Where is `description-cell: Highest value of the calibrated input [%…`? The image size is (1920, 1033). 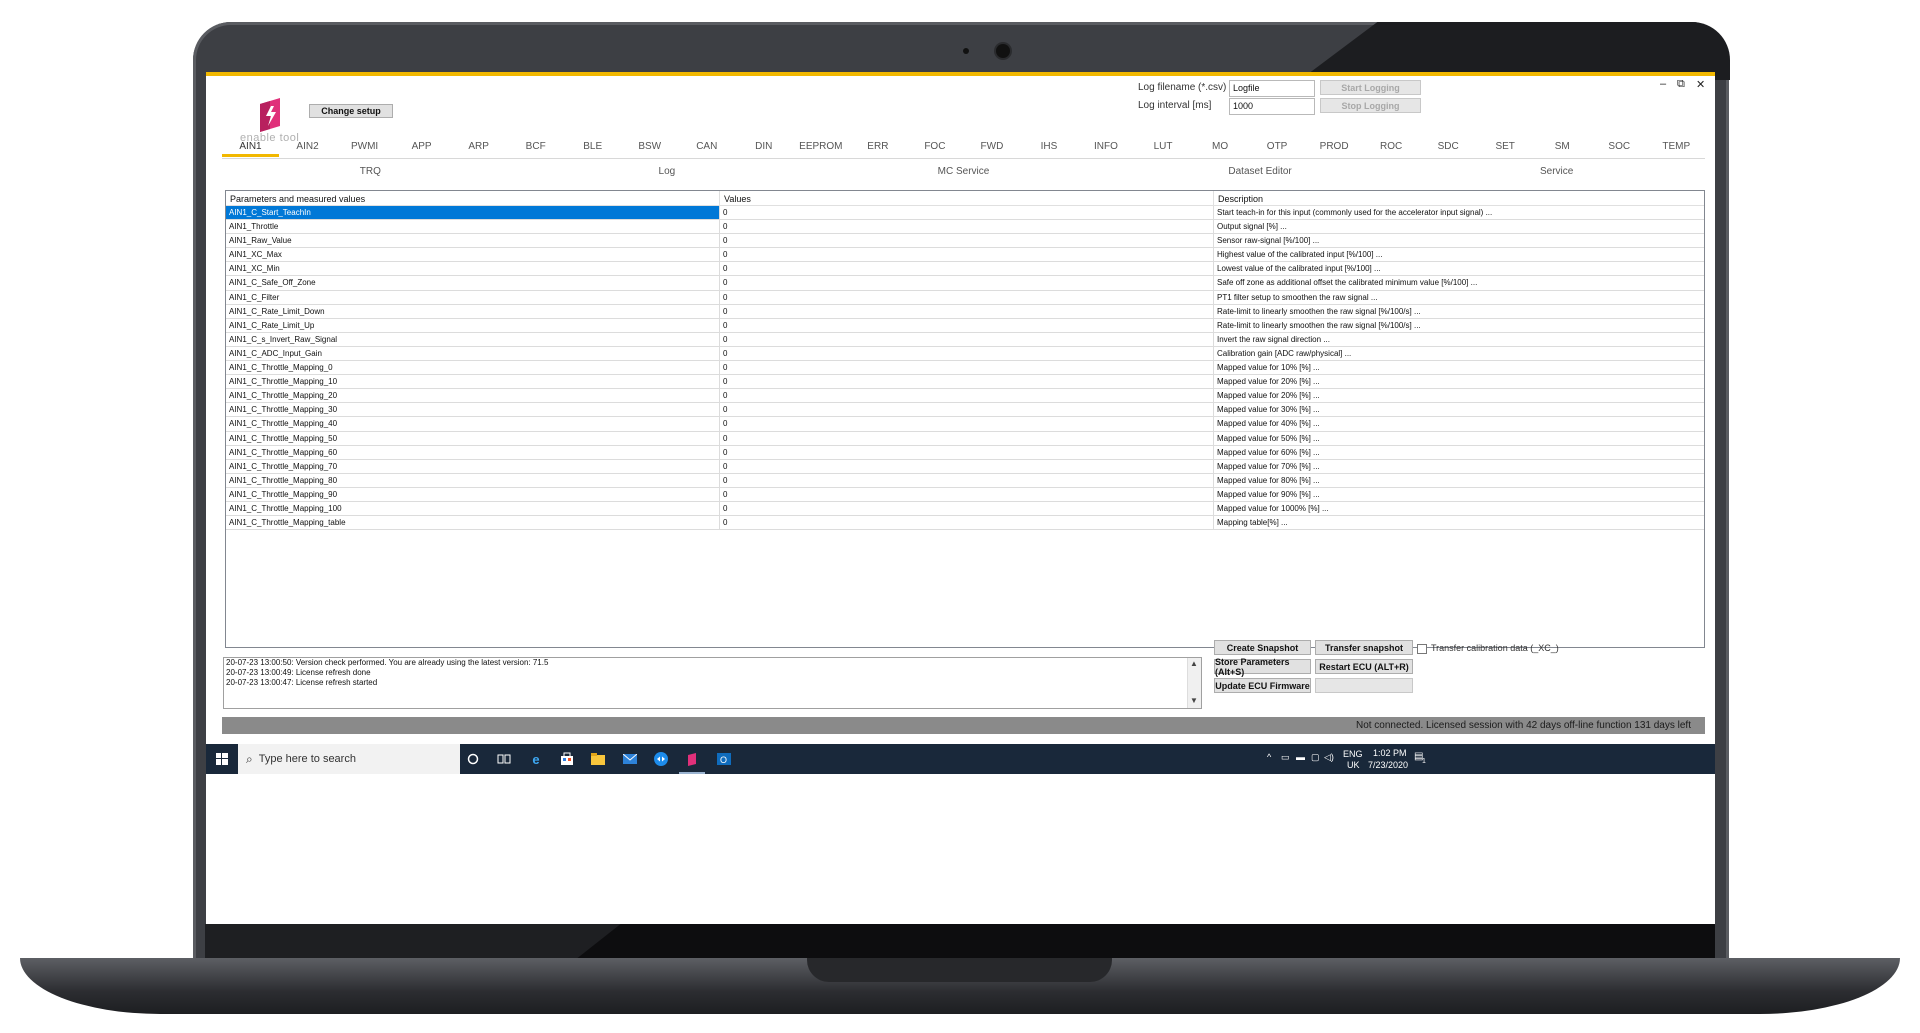 description-cell: Highest value of the calibrated input [%… is located at coordinates (1459, 254).